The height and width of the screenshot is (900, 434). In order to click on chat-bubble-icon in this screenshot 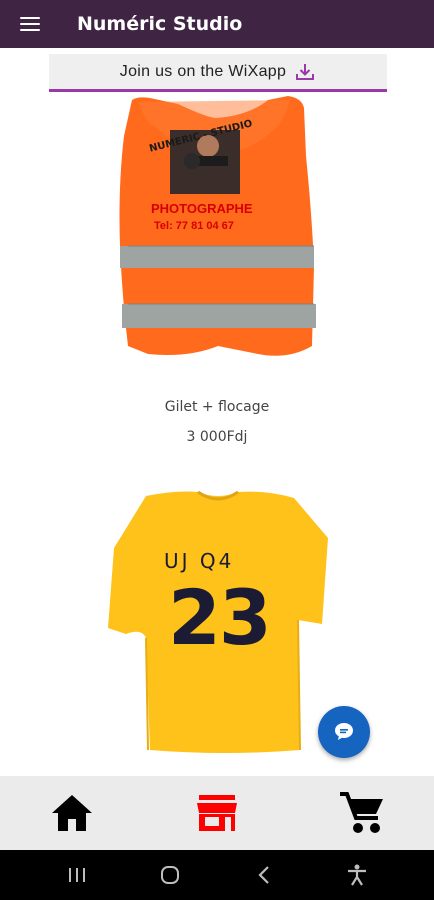, I will do `click(344, 731)`.